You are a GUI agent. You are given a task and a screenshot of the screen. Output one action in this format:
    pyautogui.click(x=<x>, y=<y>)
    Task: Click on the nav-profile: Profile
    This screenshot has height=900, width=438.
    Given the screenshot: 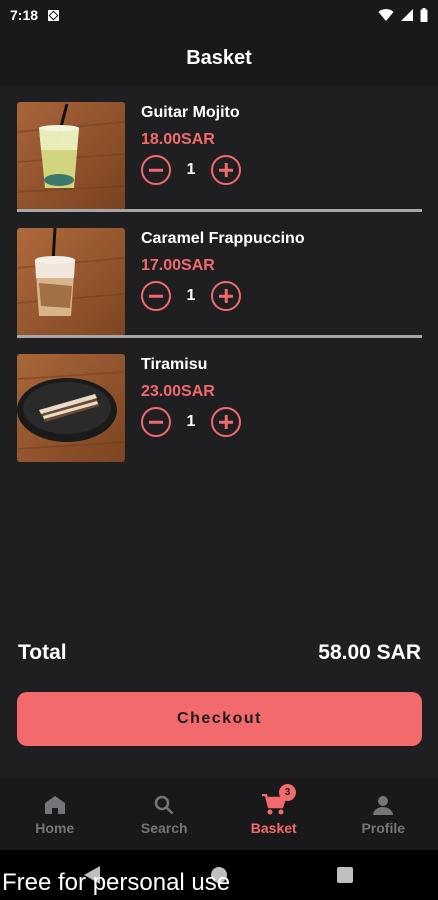 What is the action you would take?
    pyautogui.click(x=383, y=814)
    